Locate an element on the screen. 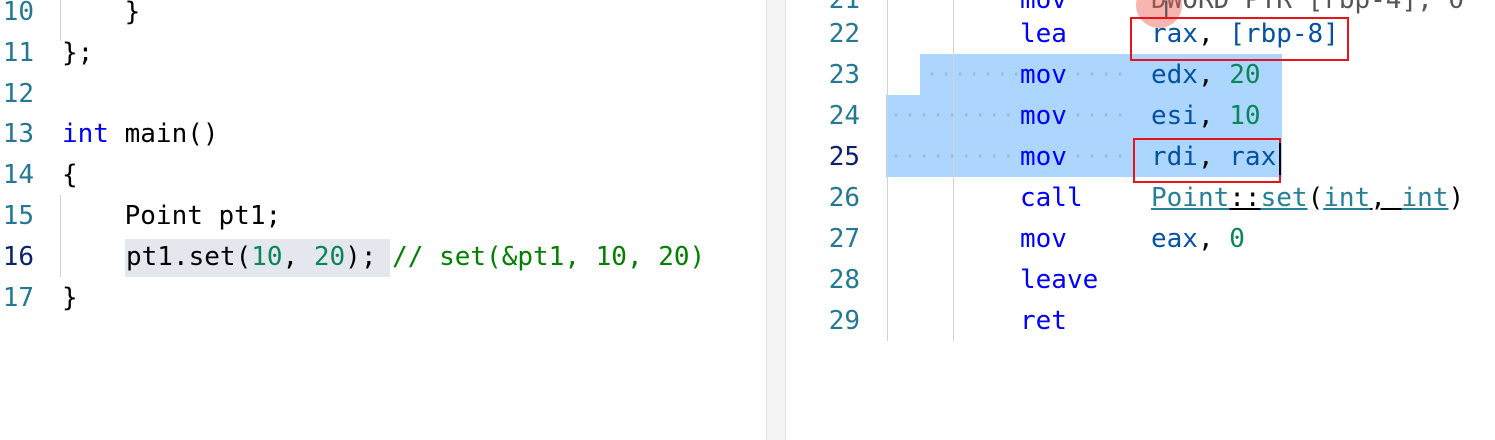 The image size is (1495, 440). code-text: int main() is located at coordinates (140, 134).